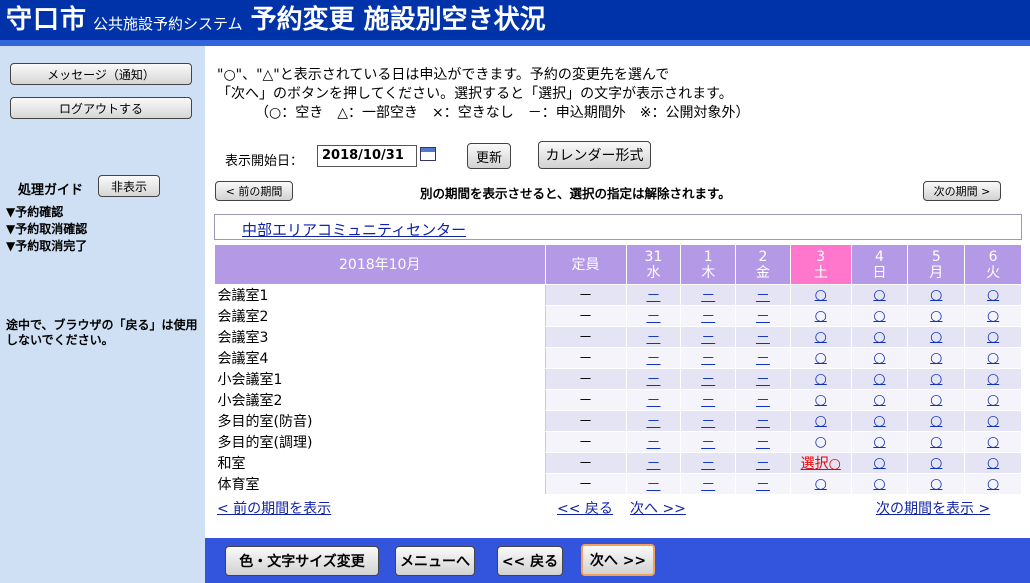 The height and width of the screenshot is (583, 1030). I want to click on footer-next-button: 次へ >>, so click(618, 560).